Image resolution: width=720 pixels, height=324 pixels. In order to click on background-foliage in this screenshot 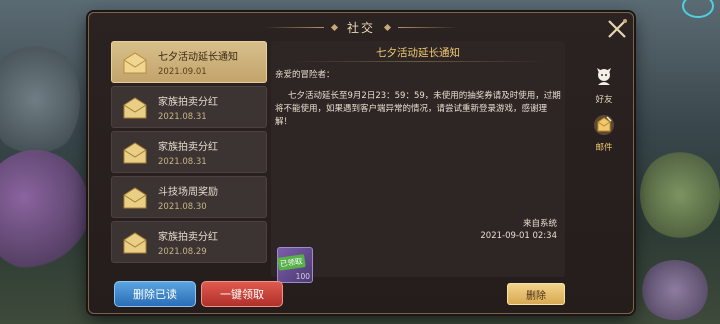, I will do `click(40, 100)`.